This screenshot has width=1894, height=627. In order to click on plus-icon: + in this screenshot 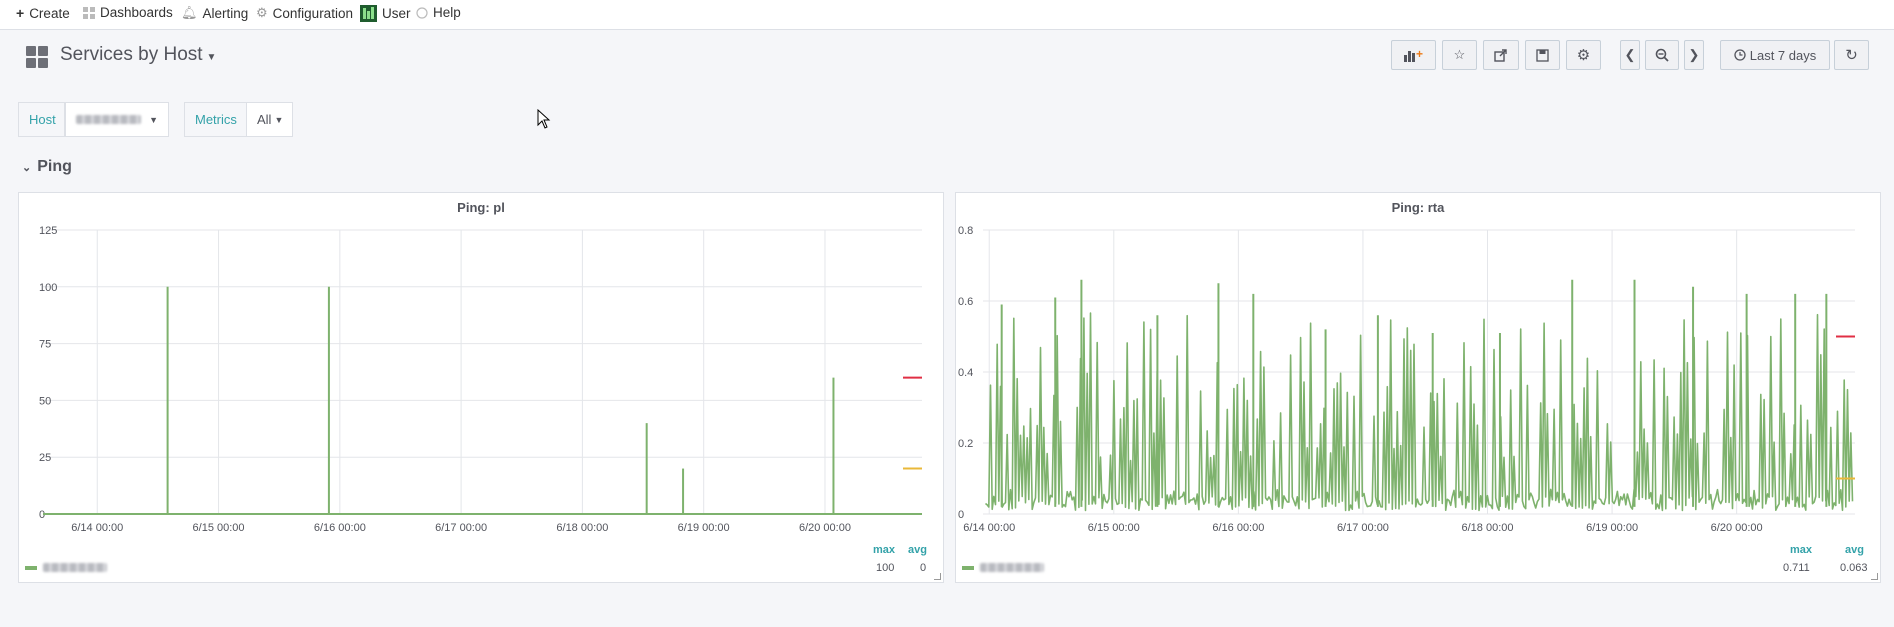, I will do `click(20, 13)`.